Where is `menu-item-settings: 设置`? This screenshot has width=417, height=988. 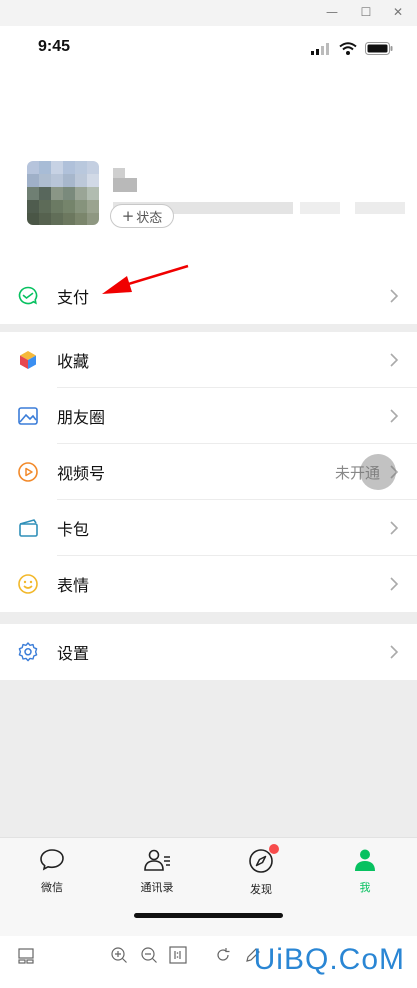 menu-item-settings: 设置 is located at coordinates (208, 652).